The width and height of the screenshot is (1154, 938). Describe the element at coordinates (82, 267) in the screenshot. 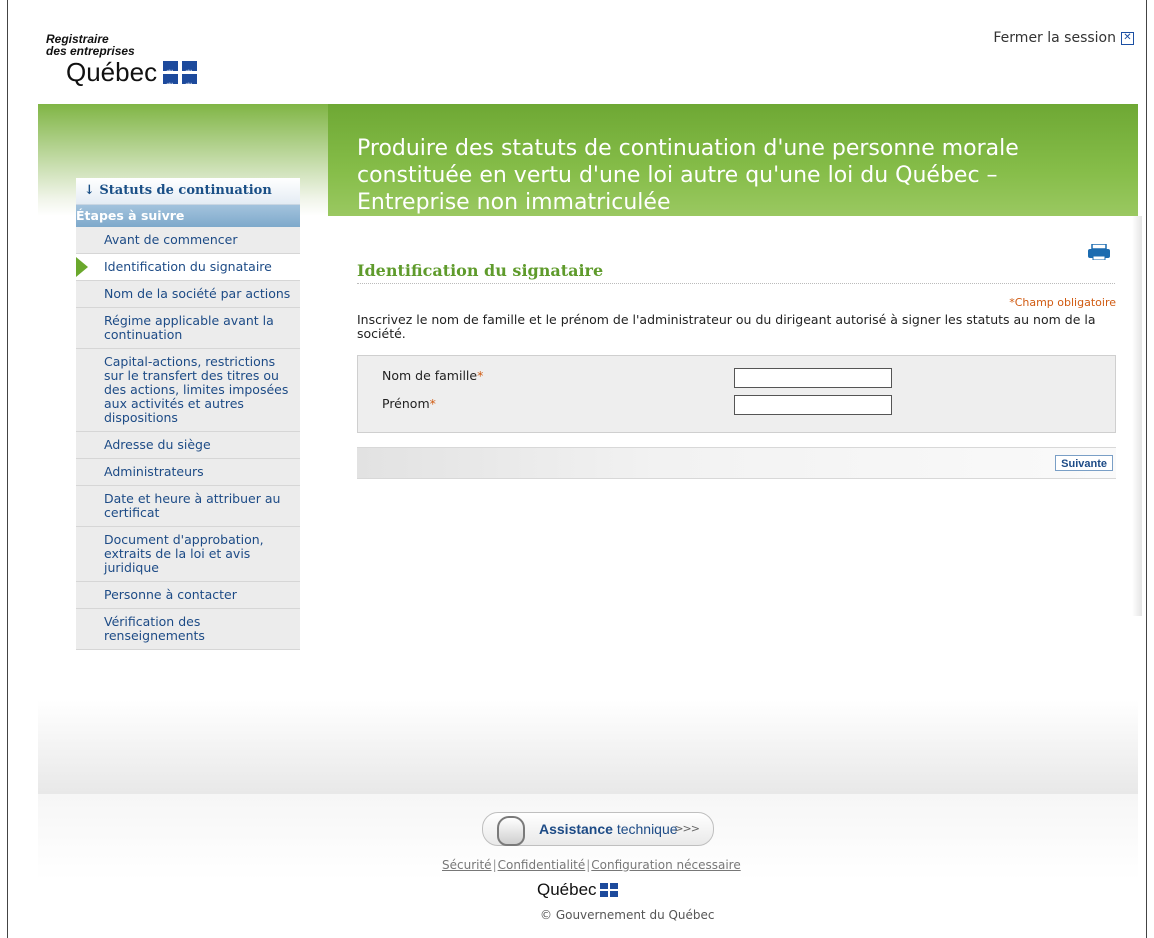

I see `current-step-arrow-icon` at that location.